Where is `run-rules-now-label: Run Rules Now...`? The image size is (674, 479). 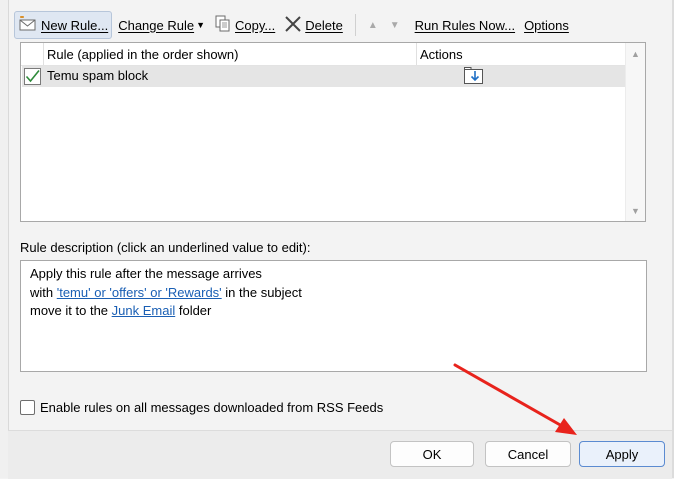
run-rules-now-label: Run Rules Now... is located at coordinates (465, 25).